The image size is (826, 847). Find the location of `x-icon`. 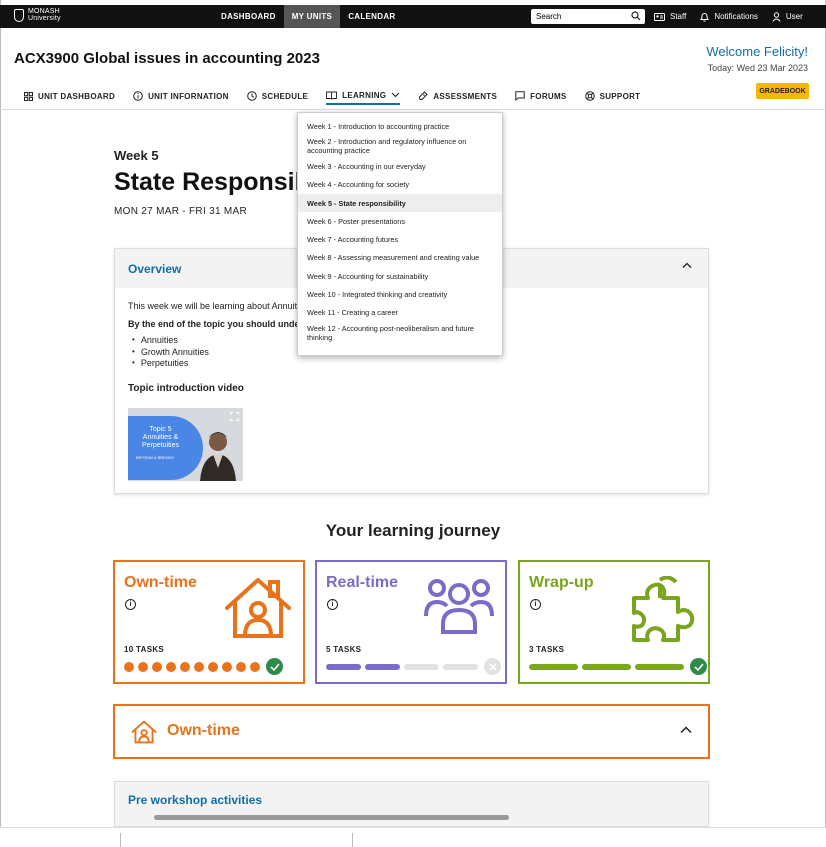

x-icon is located at coordinates (492, 666).